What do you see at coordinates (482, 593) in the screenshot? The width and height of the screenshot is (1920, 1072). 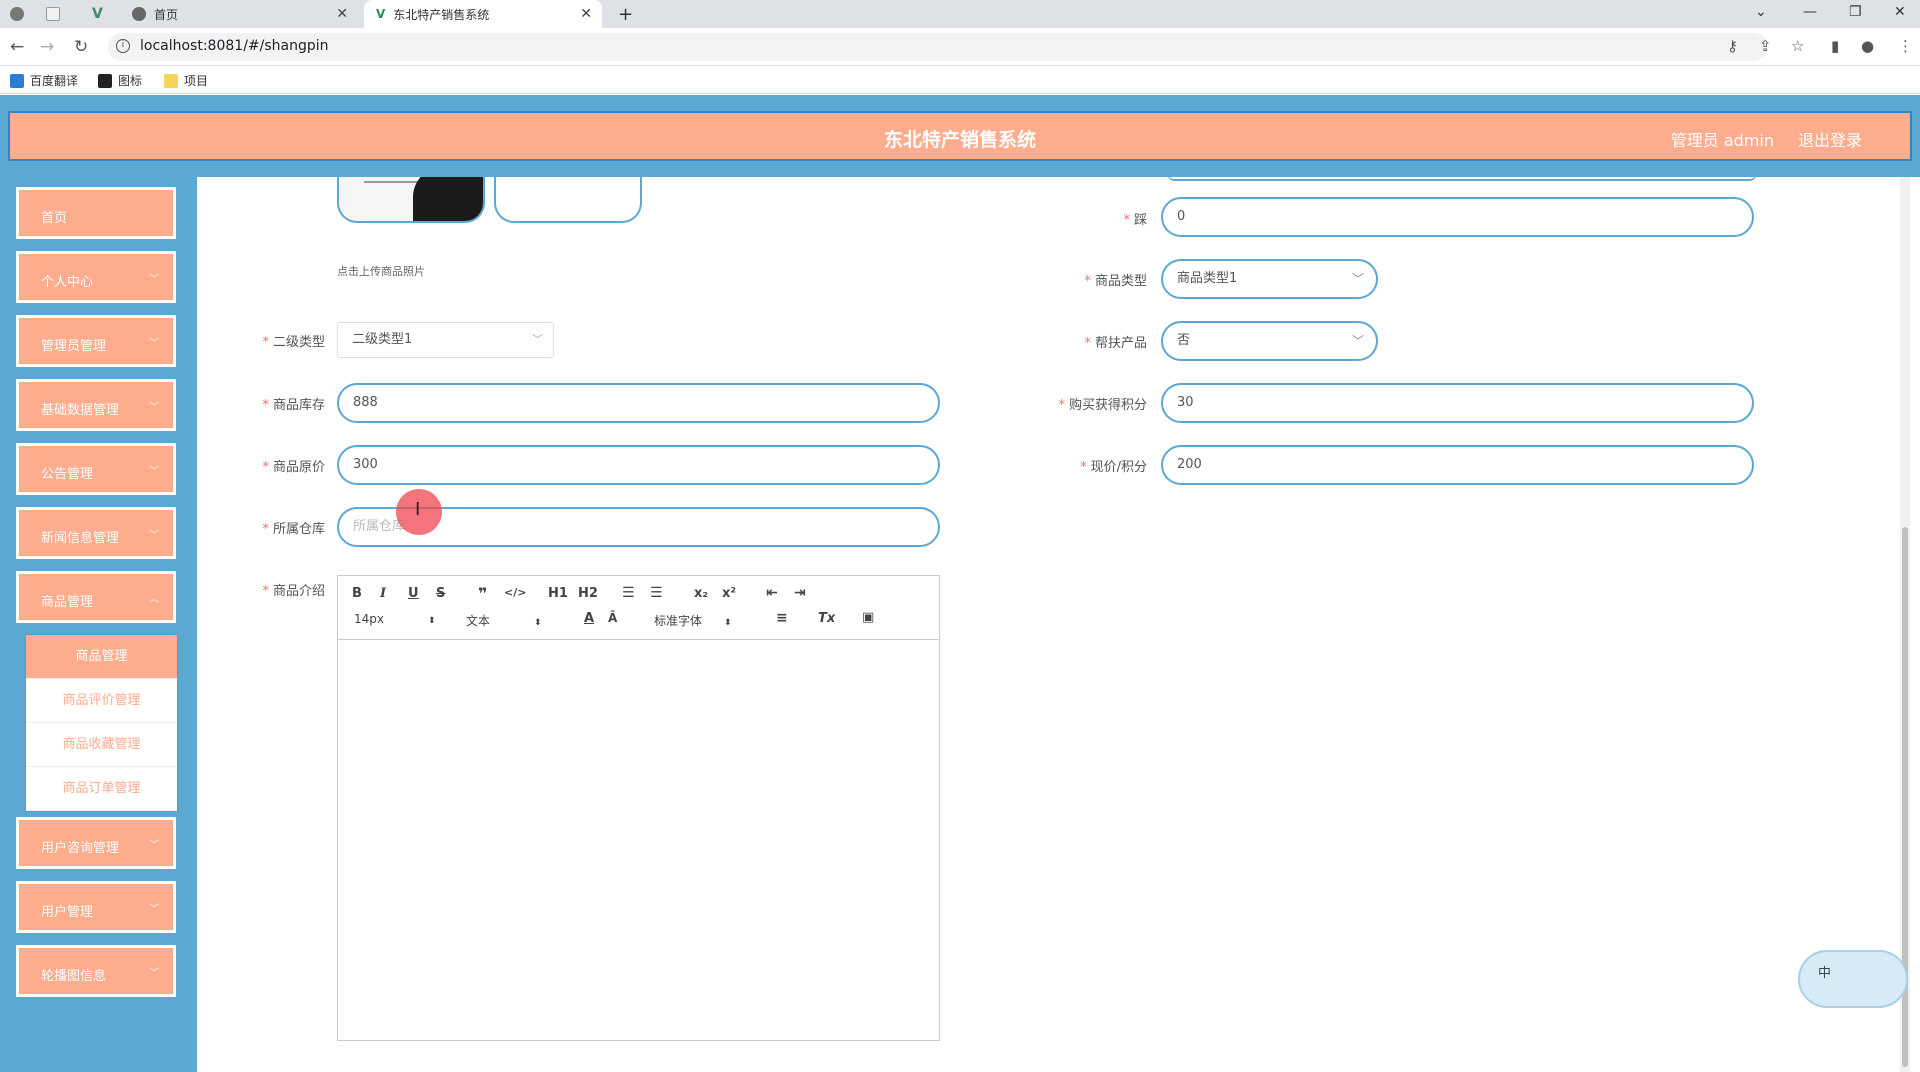 I see `blockquote-icon: ❞` at bounding box center [482, 593].